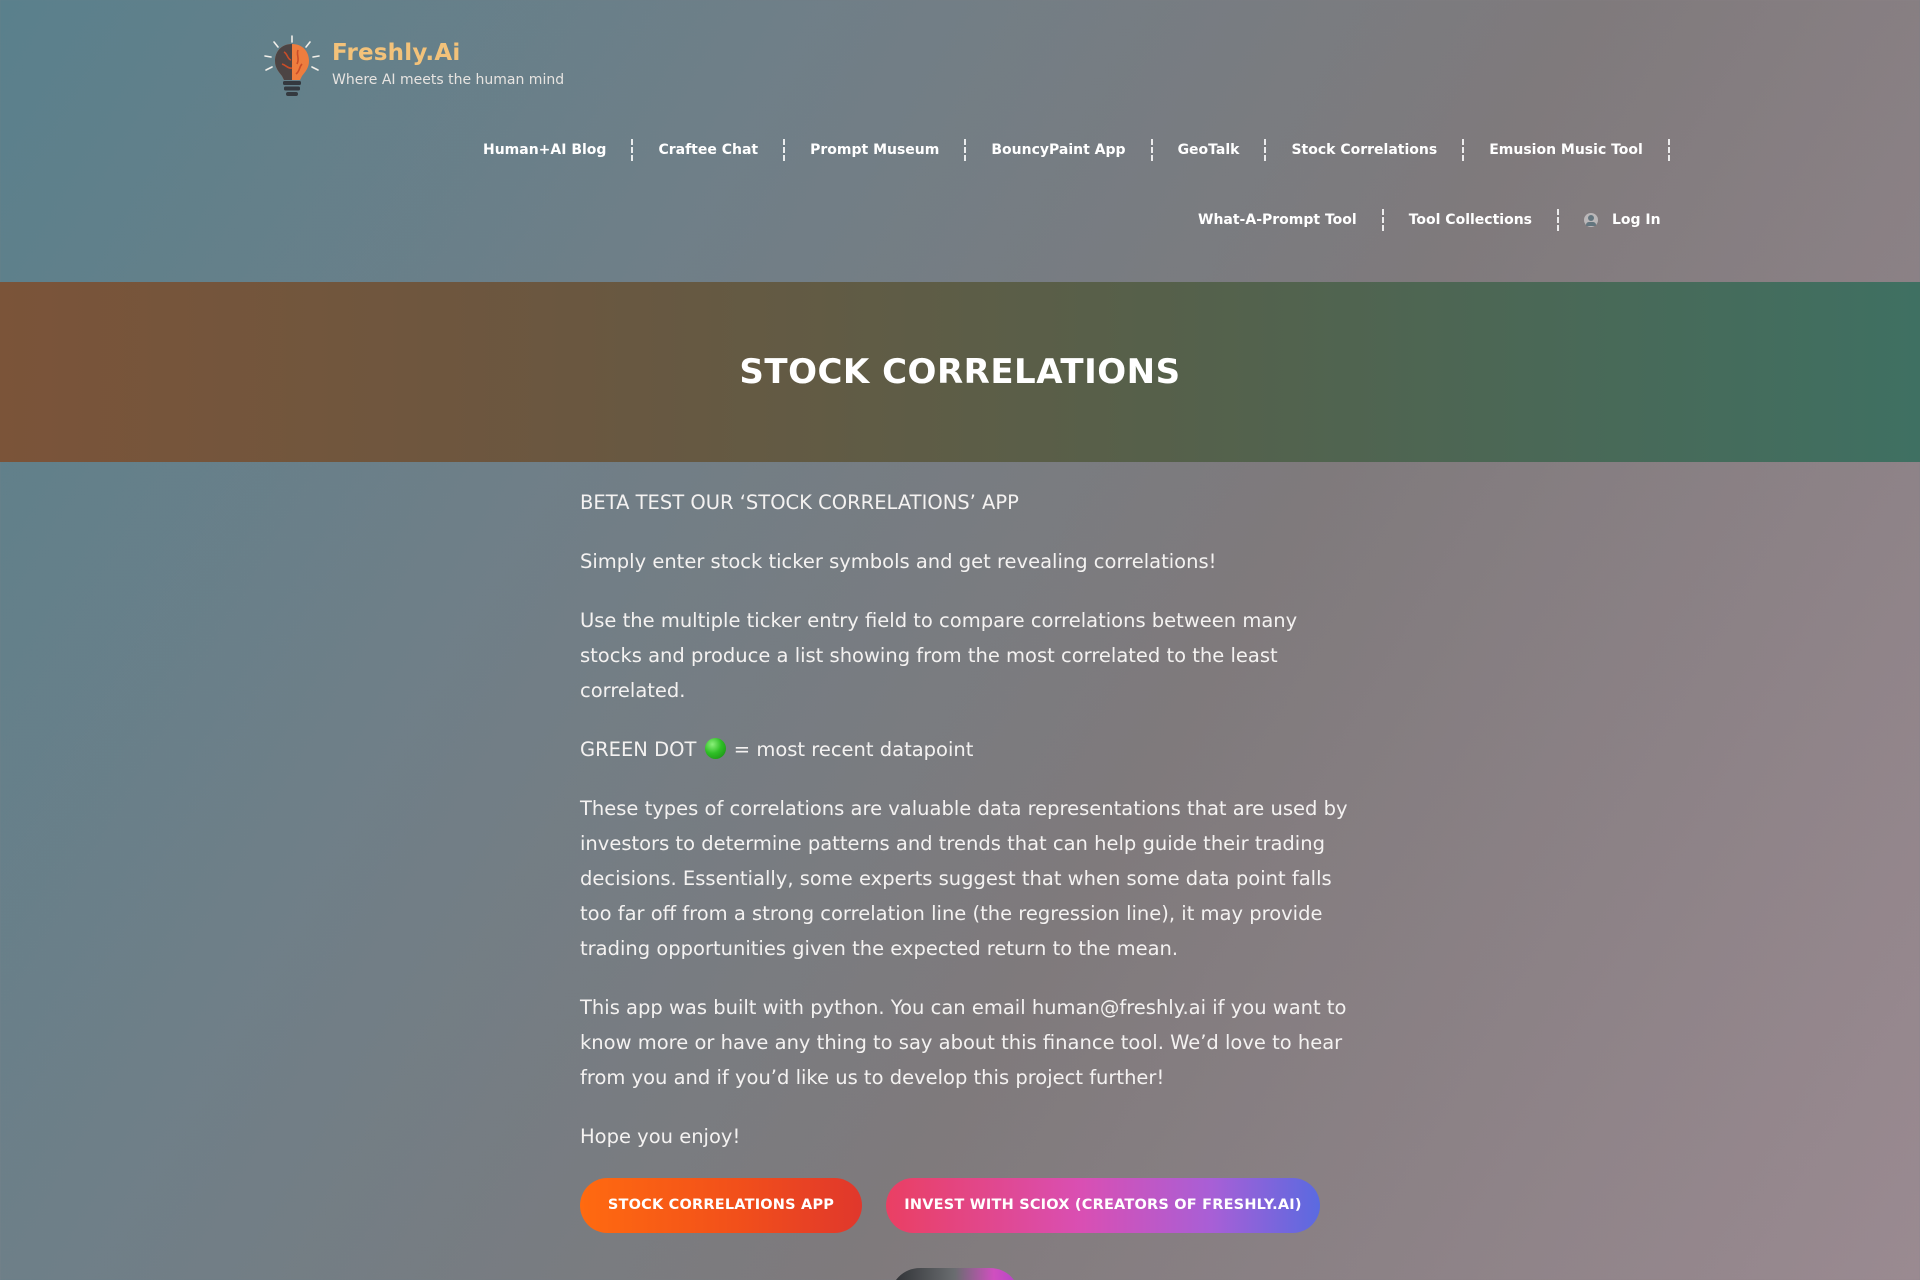 The height and width of the screenshot is (1280, 1920). Describe the element at coordinates (715, 748) in the screenshot. I see `green-circle-icon` at that location.